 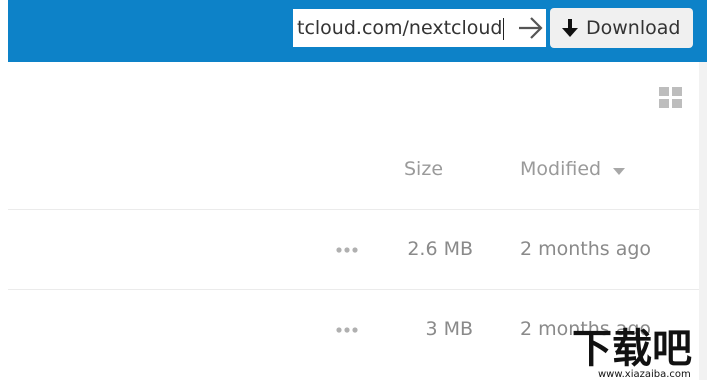 I want to click on svg-text: 下载吧, so click(x=632, y=349).